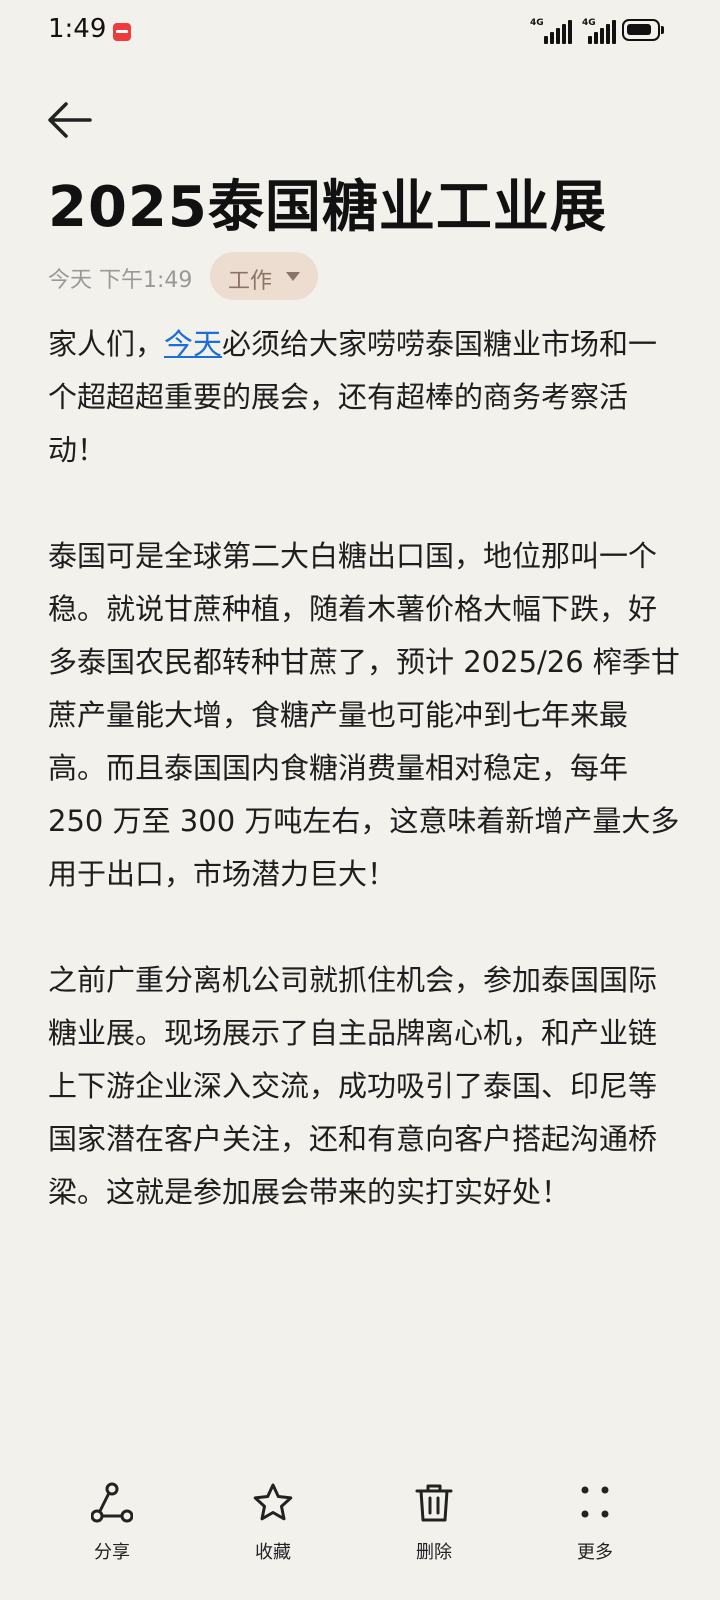 This screenshot has height=1600, width=720. I want to click on back-button, so click(70, 120).